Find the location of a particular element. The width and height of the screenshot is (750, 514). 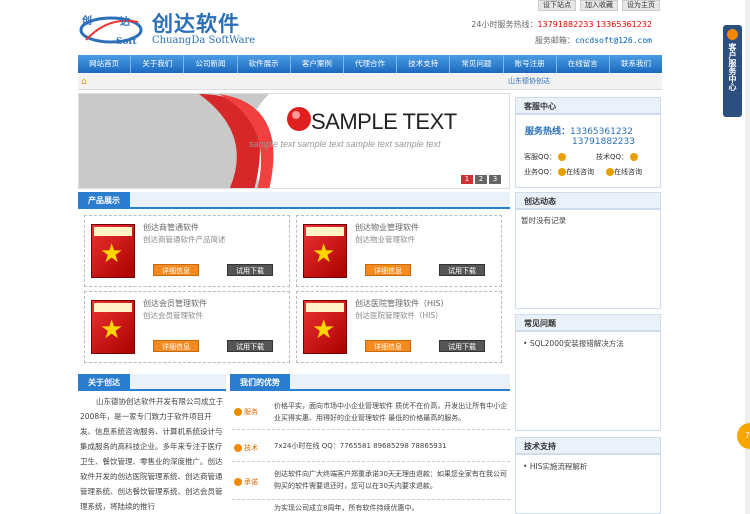

service-email: 服务邮箱：cncdsoft@126.com is located at coordinates (593, 40).